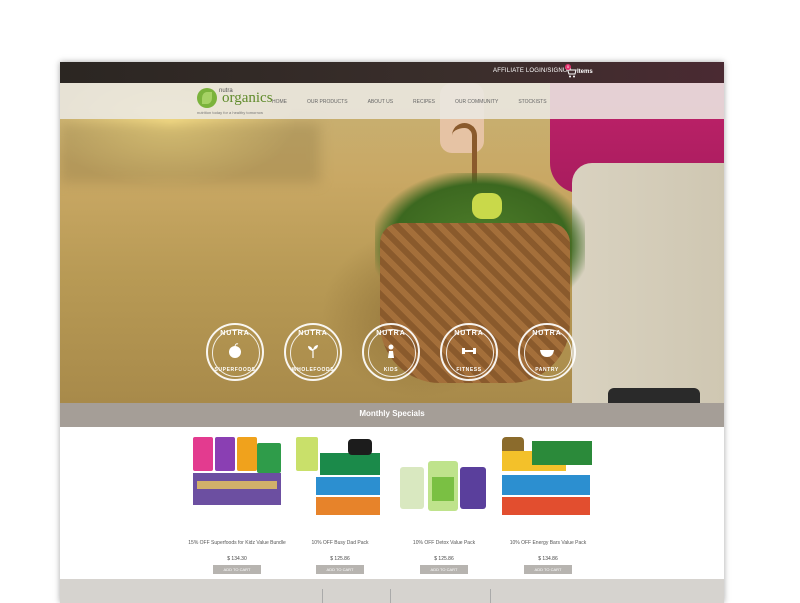 This screenshot has height=603, width=800. I want to click on bowl-icon, so click(547, 353).